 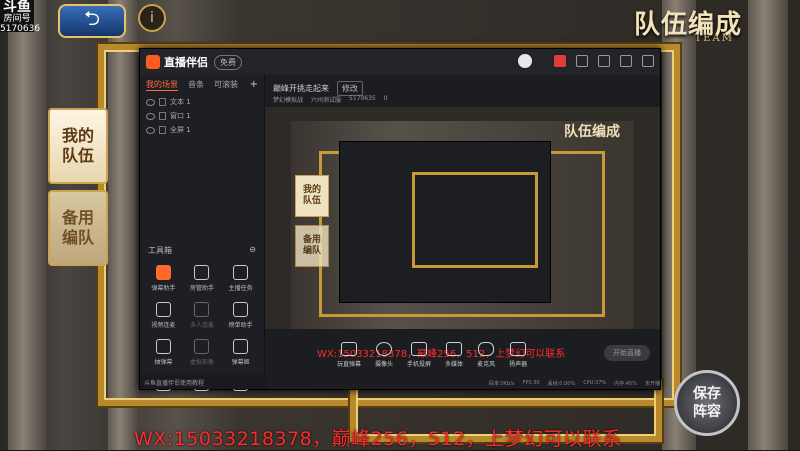 I want to click on team-subtitle: TEAM, so click(x=714, y=38).